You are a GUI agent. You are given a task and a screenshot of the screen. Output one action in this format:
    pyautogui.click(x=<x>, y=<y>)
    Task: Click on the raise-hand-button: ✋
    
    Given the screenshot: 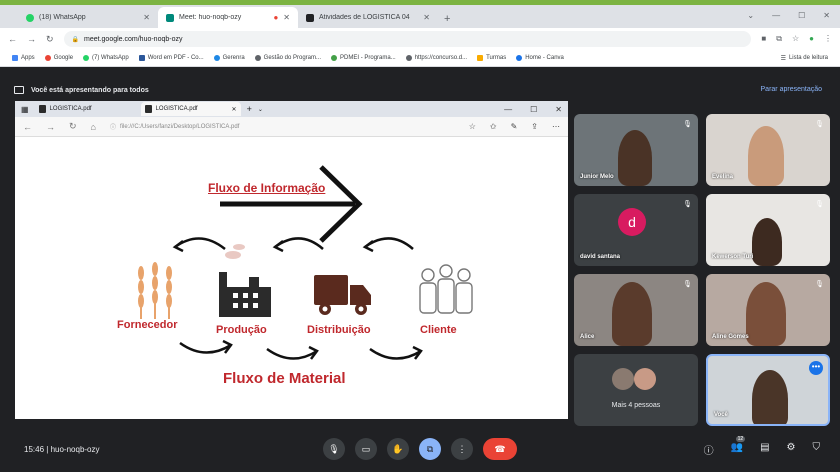 What is the action you would take?
    pyautogui.click(x=398, y=449)
    